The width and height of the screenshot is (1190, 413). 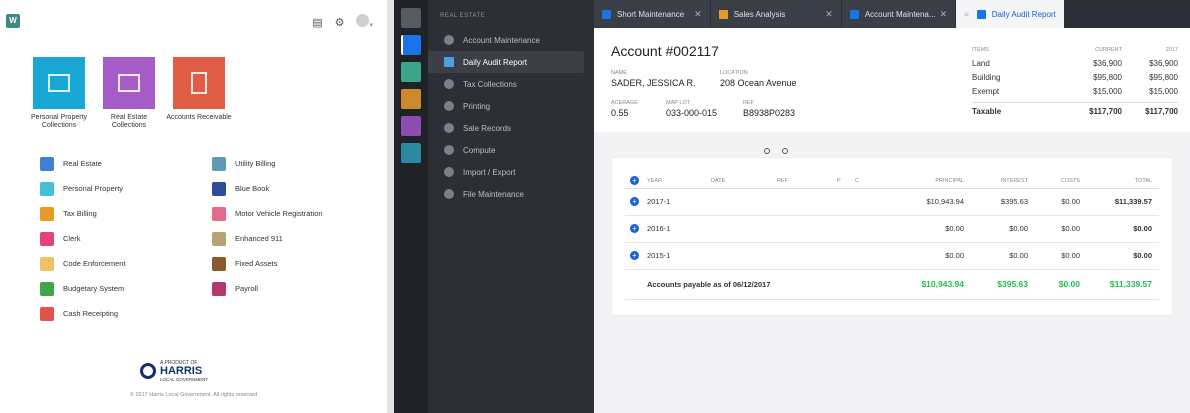 What do you see at coordinates (1003, 181) in the screenshot?
I see `column-header: INTEREST` at bounding box center [1003, 181].